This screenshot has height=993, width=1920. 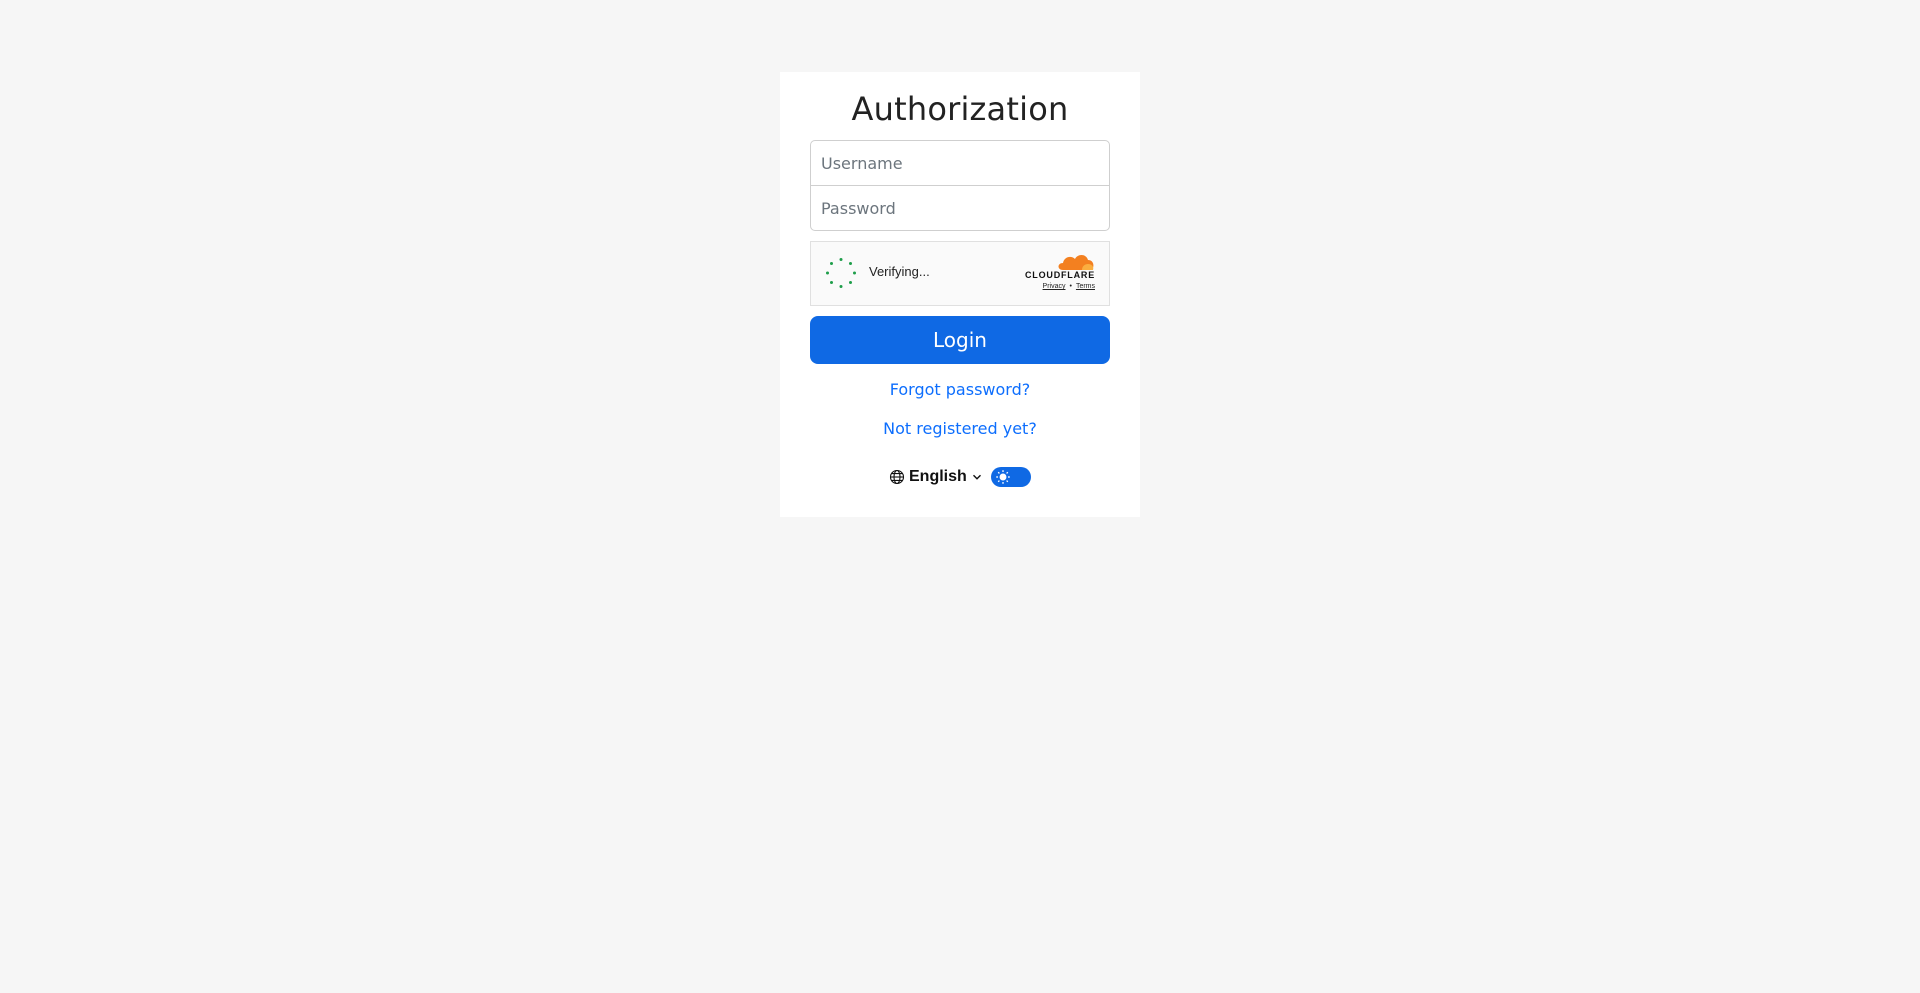 What do you see at coordinates (1057, 267) in the screenshot?
I see `cloudflare-logo: CLOUDFLARE` at bounding box center [1057, 267].